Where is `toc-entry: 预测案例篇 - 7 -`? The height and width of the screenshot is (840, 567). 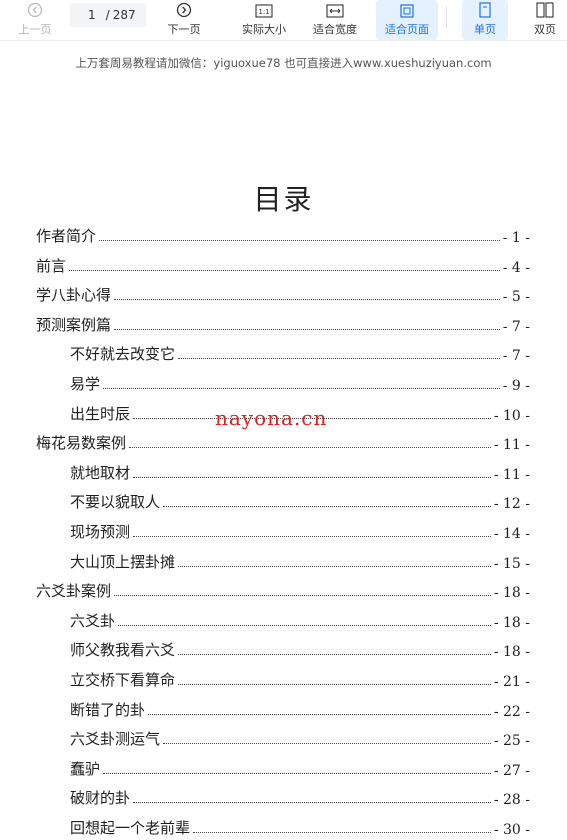 toc-entry: 预测案例篇 - 7 - is located at coordinates (283, 324).